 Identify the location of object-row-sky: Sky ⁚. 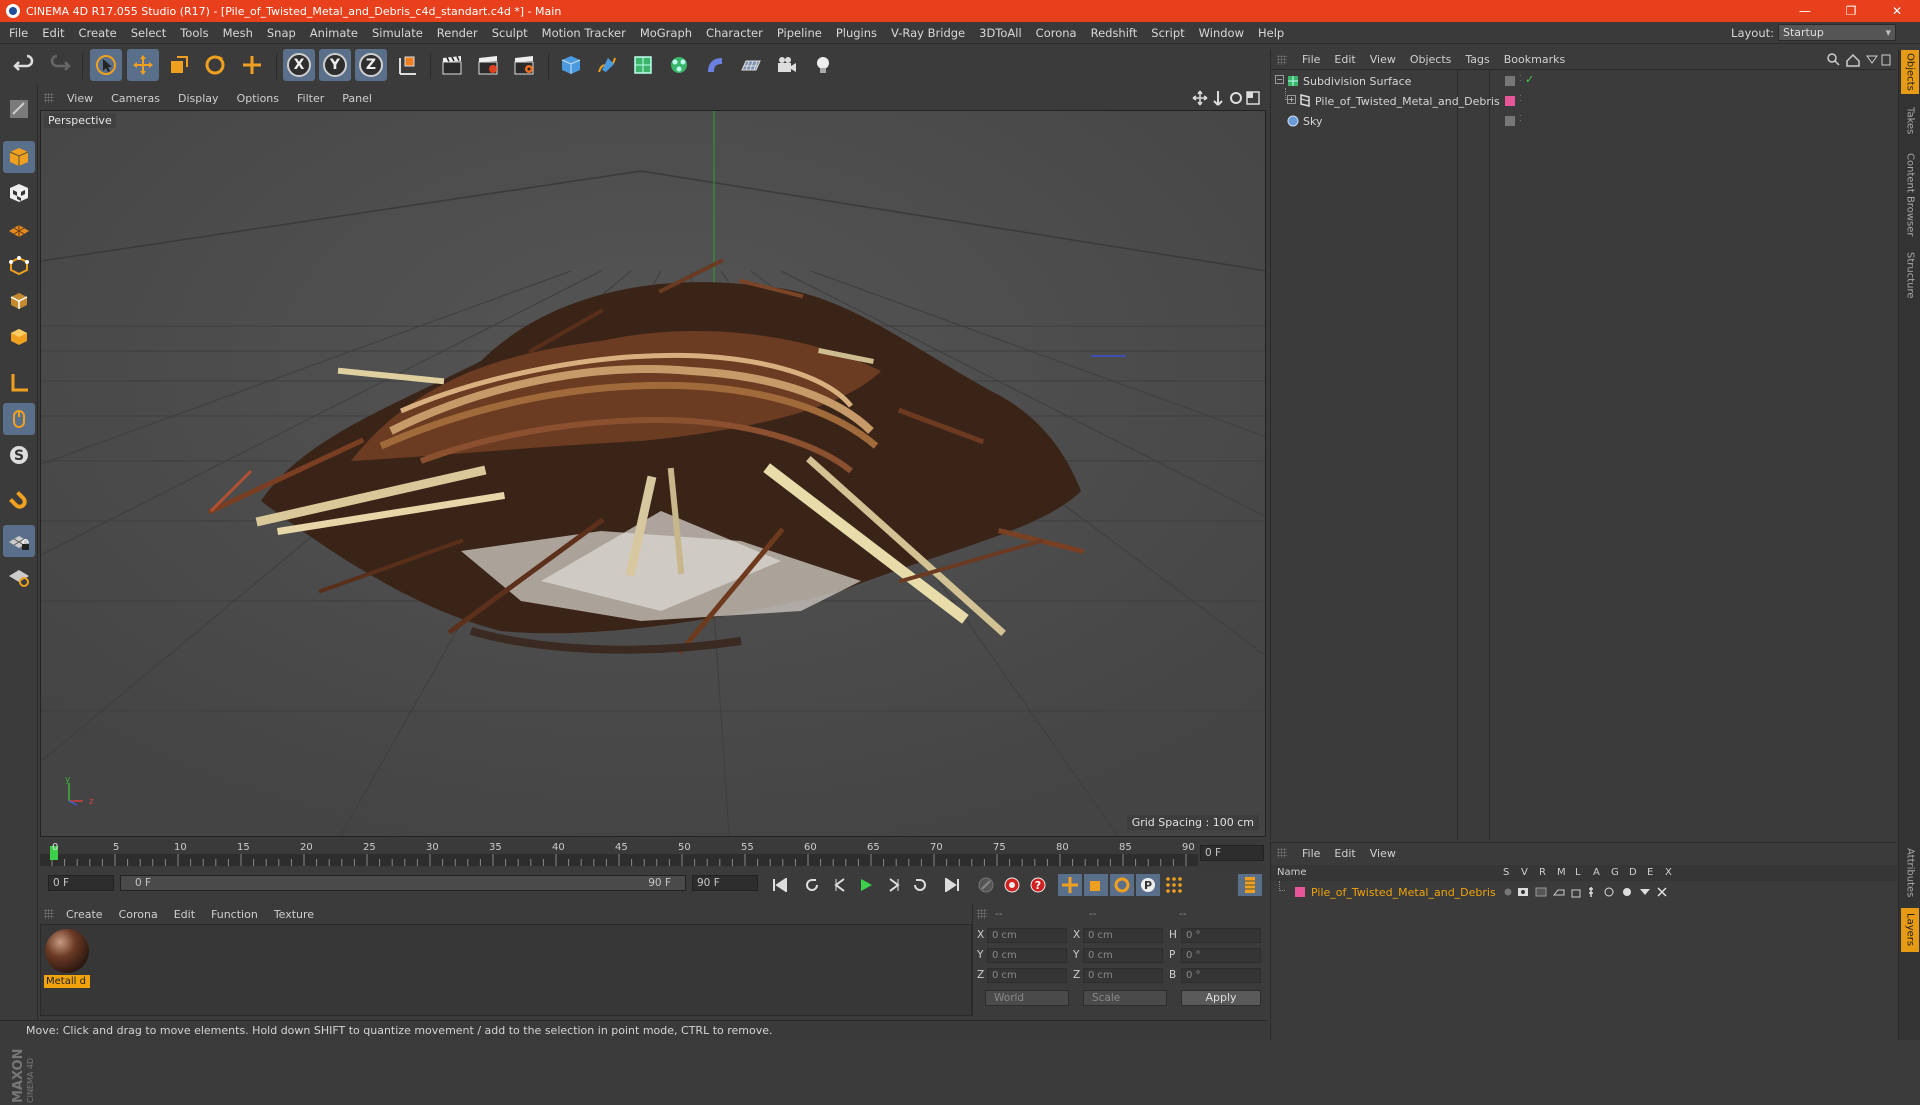
(1584, 122).